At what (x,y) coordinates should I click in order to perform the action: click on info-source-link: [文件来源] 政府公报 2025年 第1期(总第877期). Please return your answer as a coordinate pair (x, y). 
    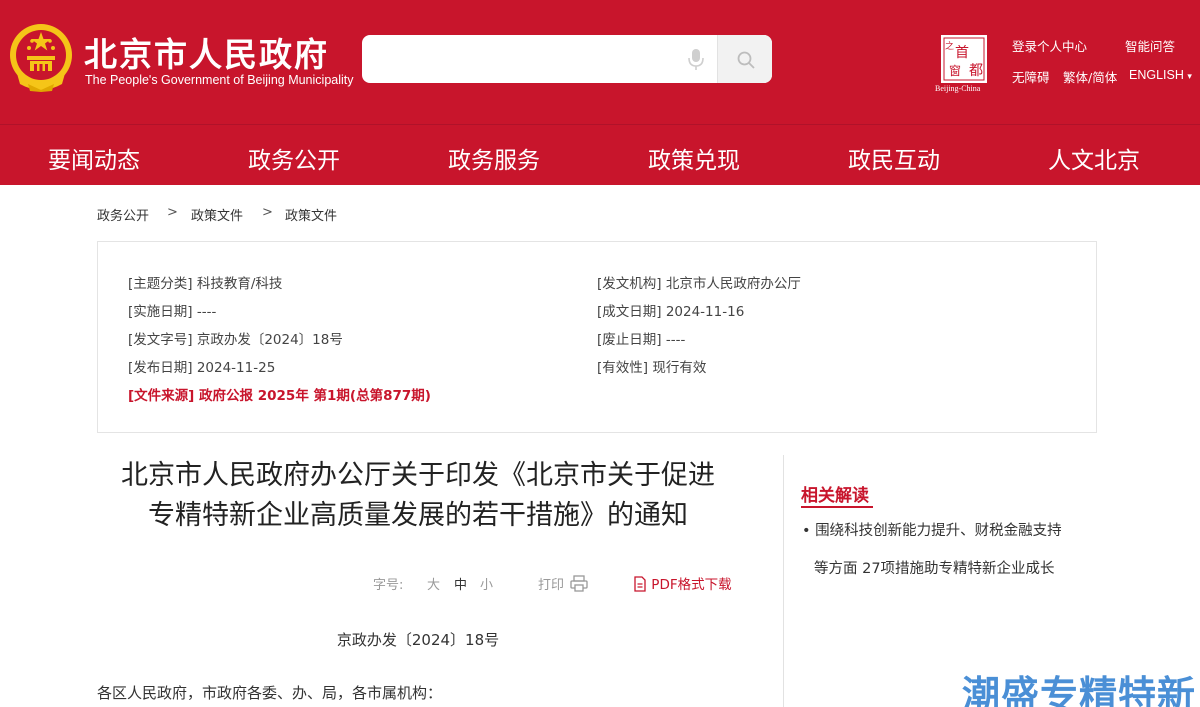
    Looking at the image, I should click on (279, 394).